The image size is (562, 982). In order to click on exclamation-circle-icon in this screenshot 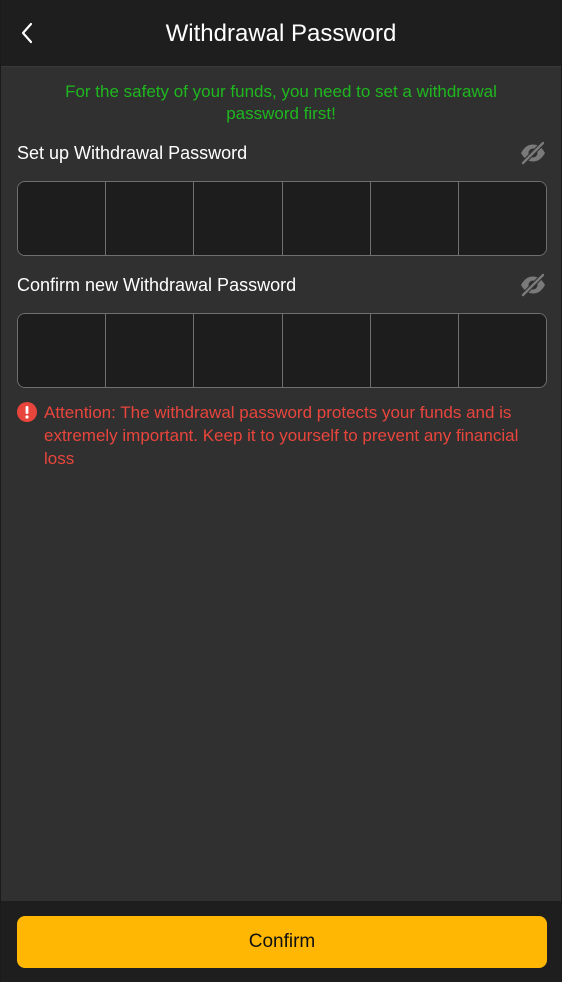, I will do `click(27, 412)`.